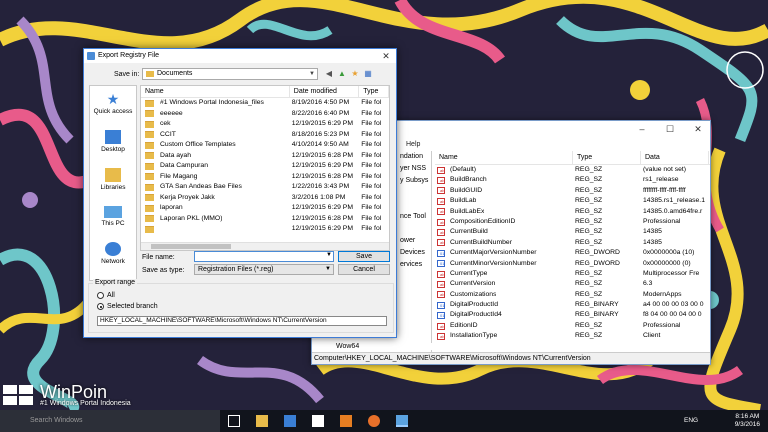 The height and width of the screenshot is (432, 768). What do you see at coordinates (264, 256) in the screenshot?
I see `file-name-input: ▼` at bounding box center [264, 256].